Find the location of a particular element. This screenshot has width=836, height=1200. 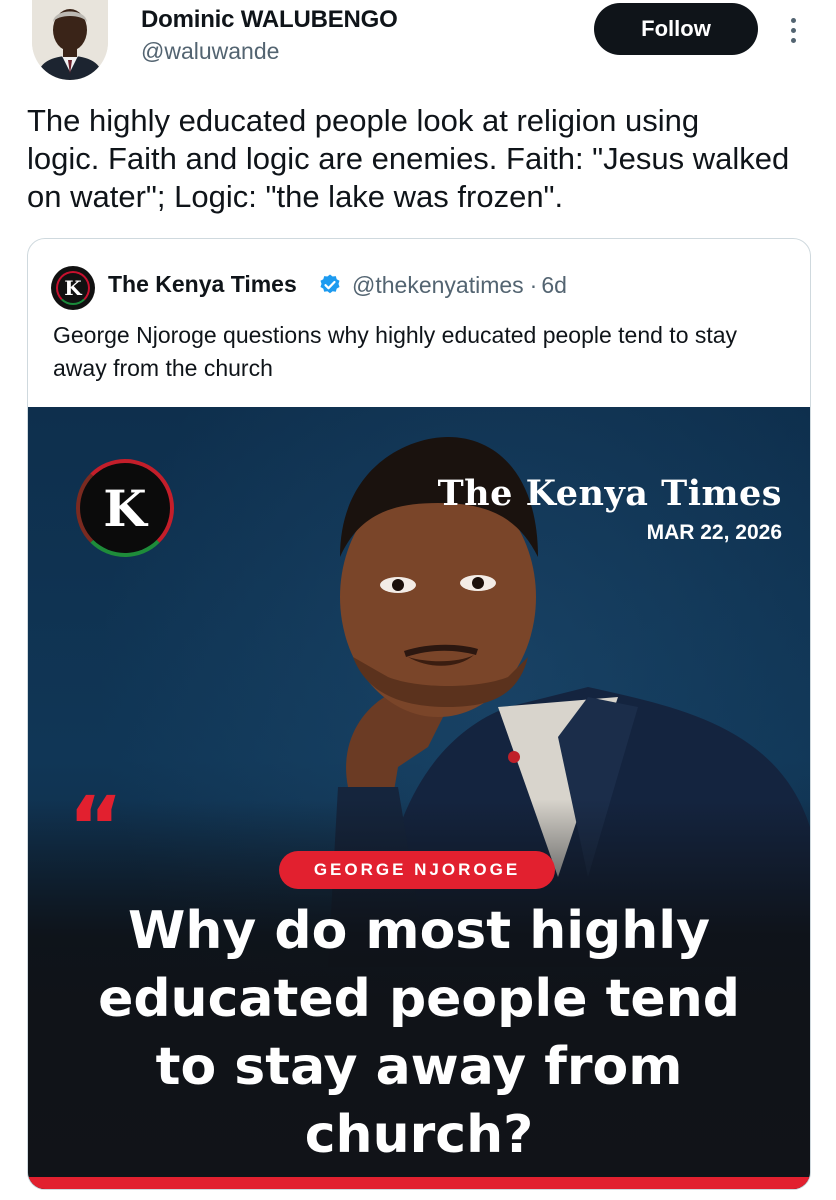

author-avatar is located at coordinates (70, 40).